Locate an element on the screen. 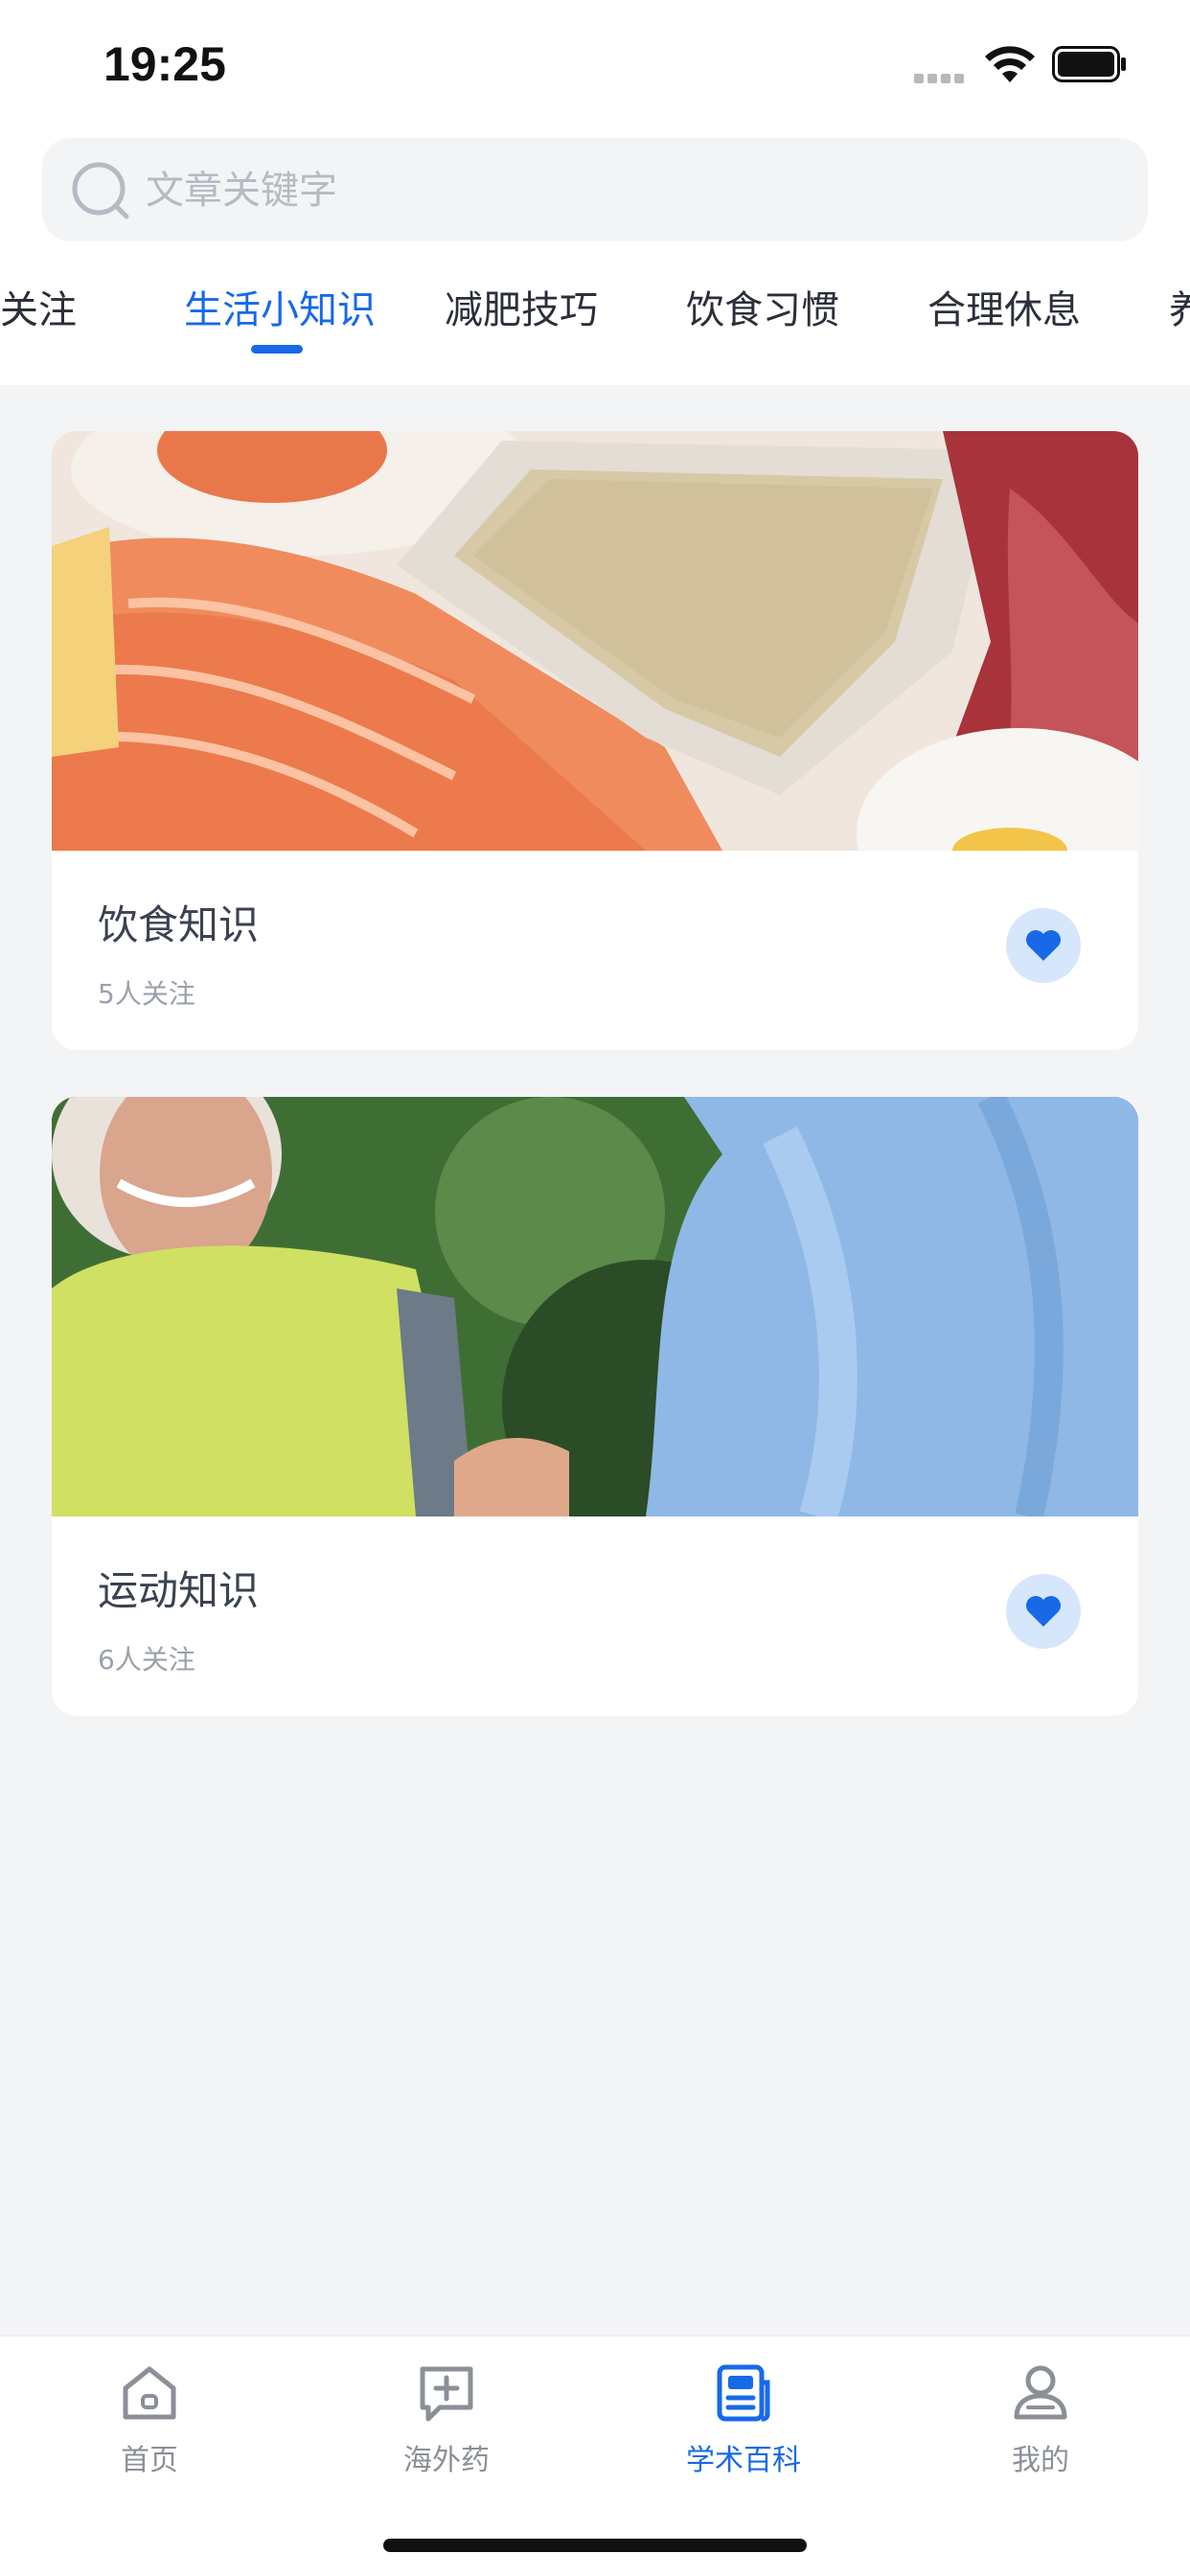 The width and height of the screenshot is (1190, 2576). home-icon is located at coordinates (150, 2393).